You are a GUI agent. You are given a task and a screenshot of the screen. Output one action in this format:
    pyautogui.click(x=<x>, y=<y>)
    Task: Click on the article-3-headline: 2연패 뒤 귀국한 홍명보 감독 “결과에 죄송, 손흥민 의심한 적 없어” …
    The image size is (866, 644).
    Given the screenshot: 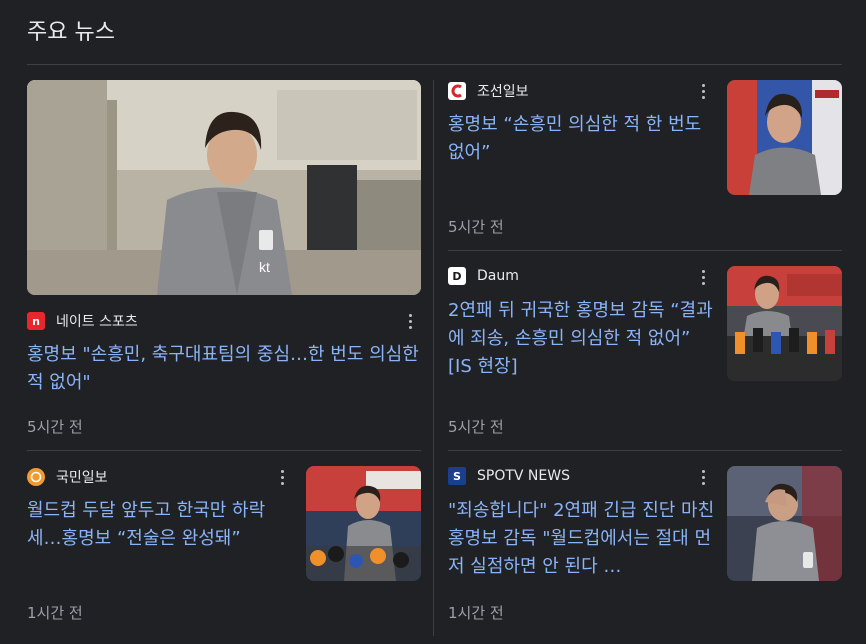 What is the action you would take?
    pyautogui.click(x=583, y=339)
    